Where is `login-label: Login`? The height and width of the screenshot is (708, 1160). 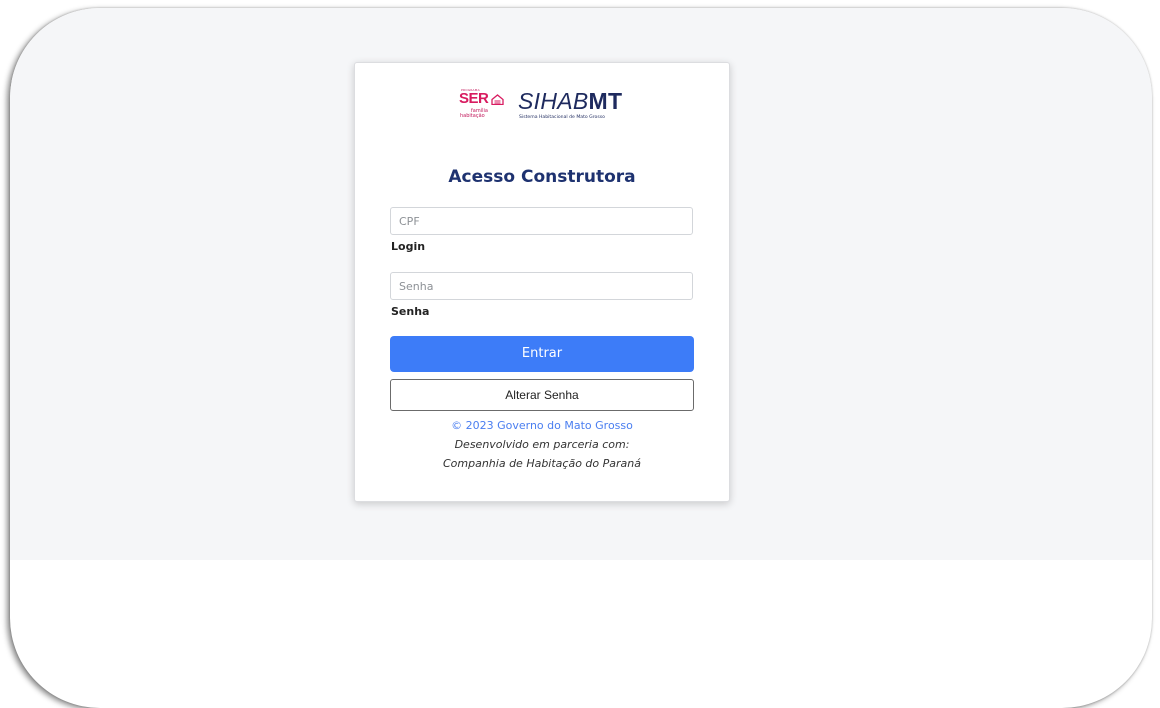
login-label: Login is located at coordinates (408, 246).